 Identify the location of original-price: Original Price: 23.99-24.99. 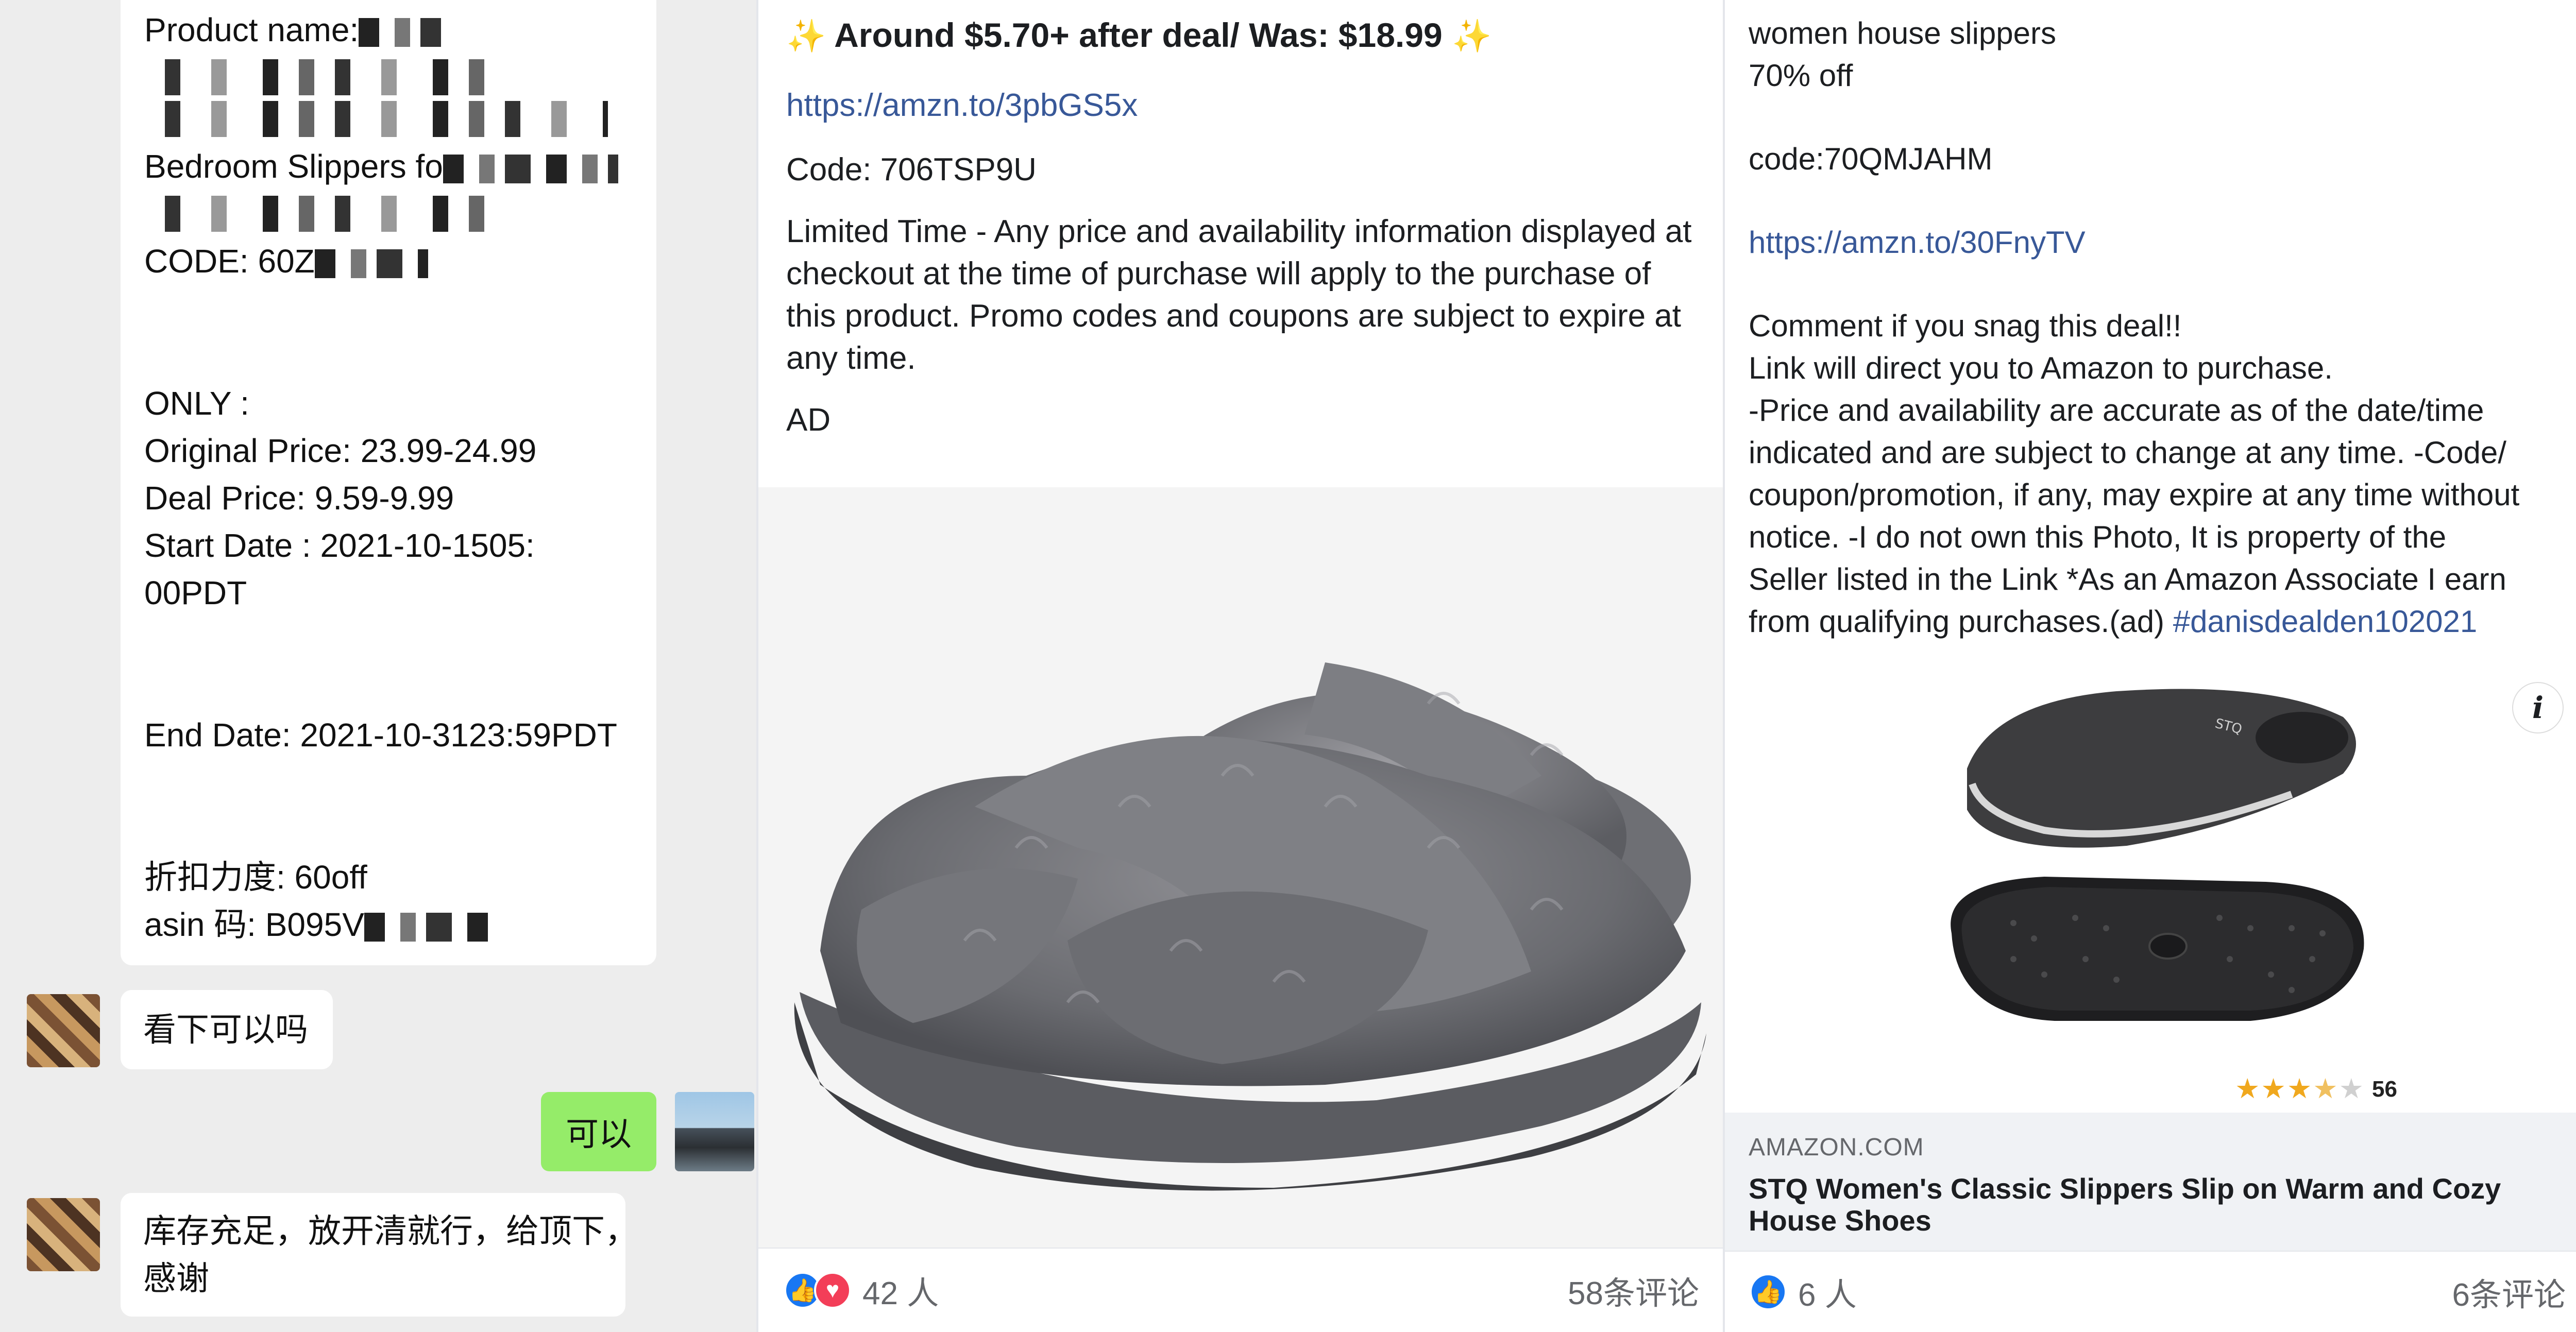
(340, 450).